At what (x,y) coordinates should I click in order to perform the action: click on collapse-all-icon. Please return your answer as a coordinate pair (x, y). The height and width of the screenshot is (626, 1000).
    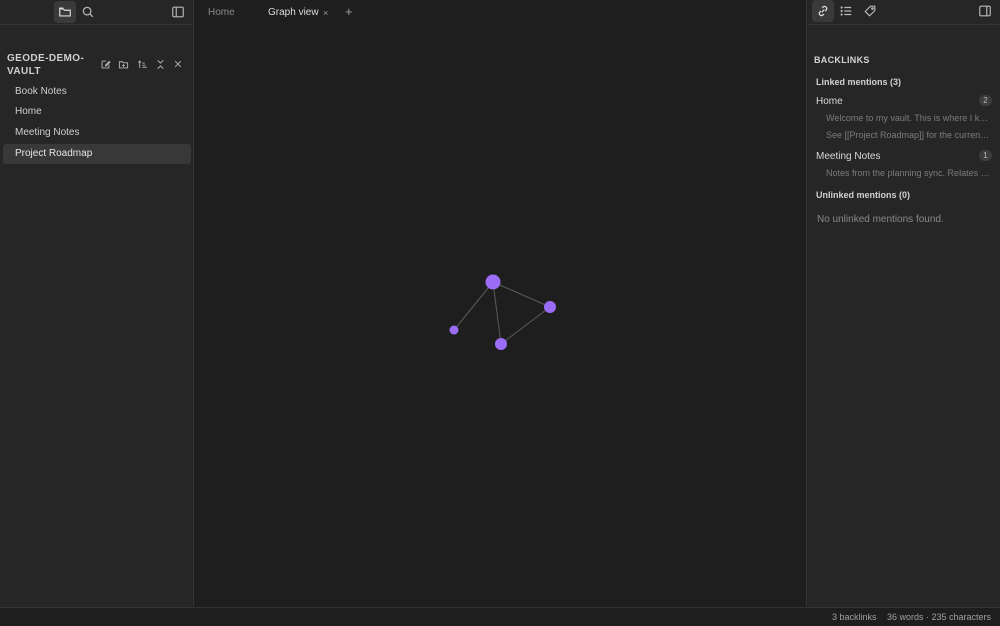
    Looking at the image, I should click on (160, 64).